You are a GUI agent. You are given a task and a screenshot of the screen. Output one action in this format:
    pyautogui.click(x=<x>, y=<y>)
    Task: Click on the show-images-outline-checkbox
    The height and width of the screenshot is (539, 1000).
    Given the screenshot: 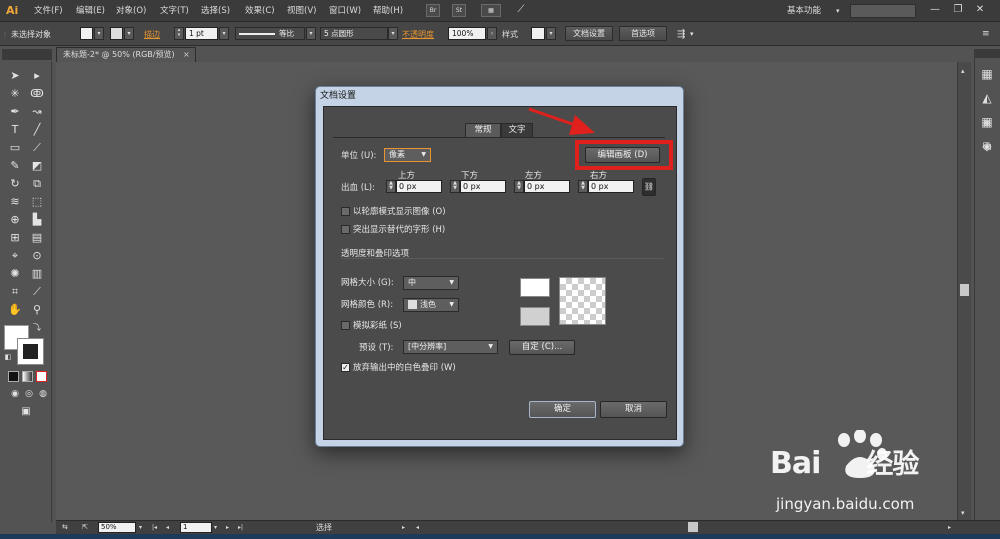 What is the action you would take?
    pyautogui.click(x=345, y=211)
    